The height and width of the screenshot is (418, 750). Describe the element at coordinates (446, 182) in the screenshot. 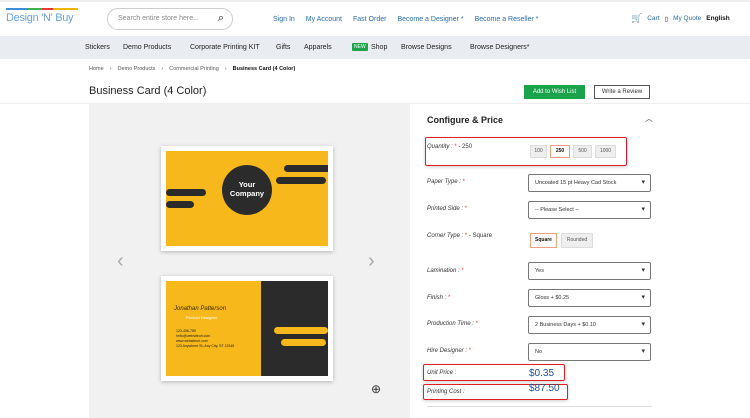

I see `paper-type-label: Paper Type : *` at that location.